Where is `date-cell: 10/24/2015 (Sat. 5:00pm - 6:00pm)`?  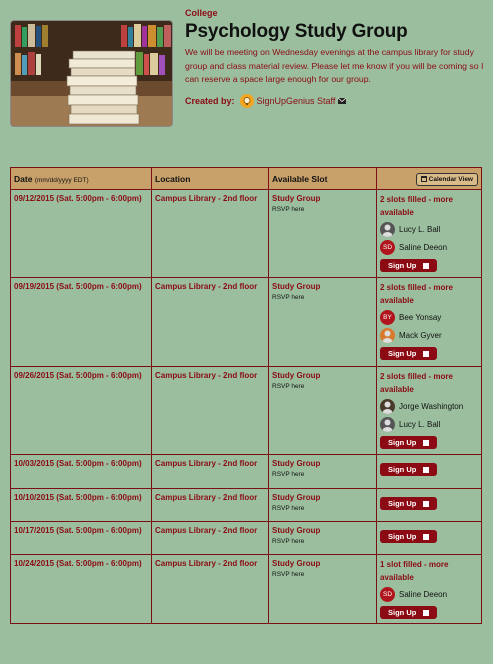 date-cell: 10/24/2015 (Sat. 5:00pm - 6:00pm) is located at coordinates (78, 563).